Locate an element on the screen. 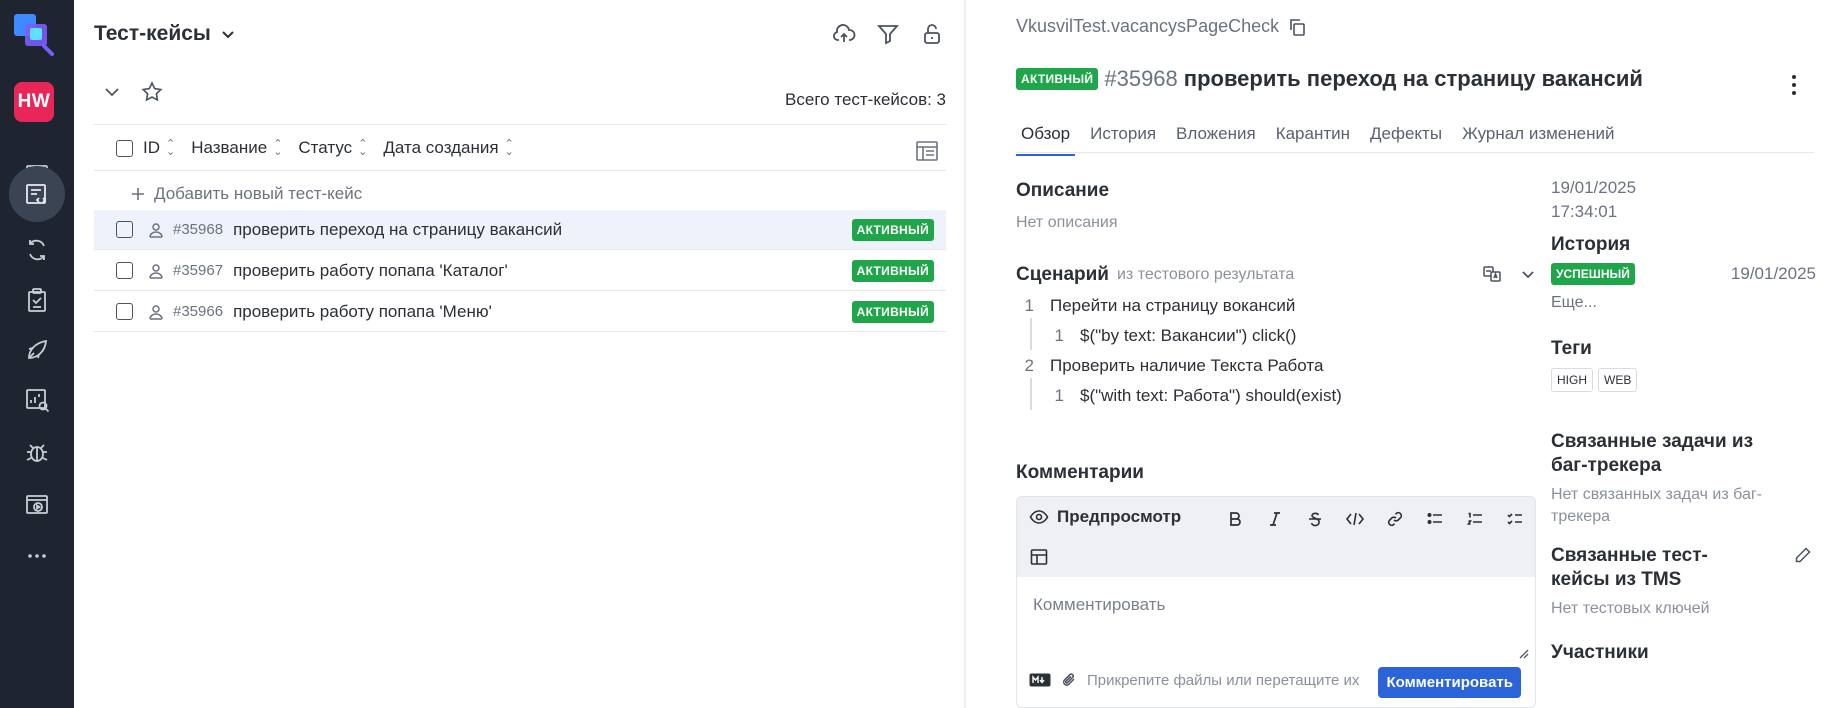 The image size is (1828, 708). eye-icon is located at coordinates (1039, 517).